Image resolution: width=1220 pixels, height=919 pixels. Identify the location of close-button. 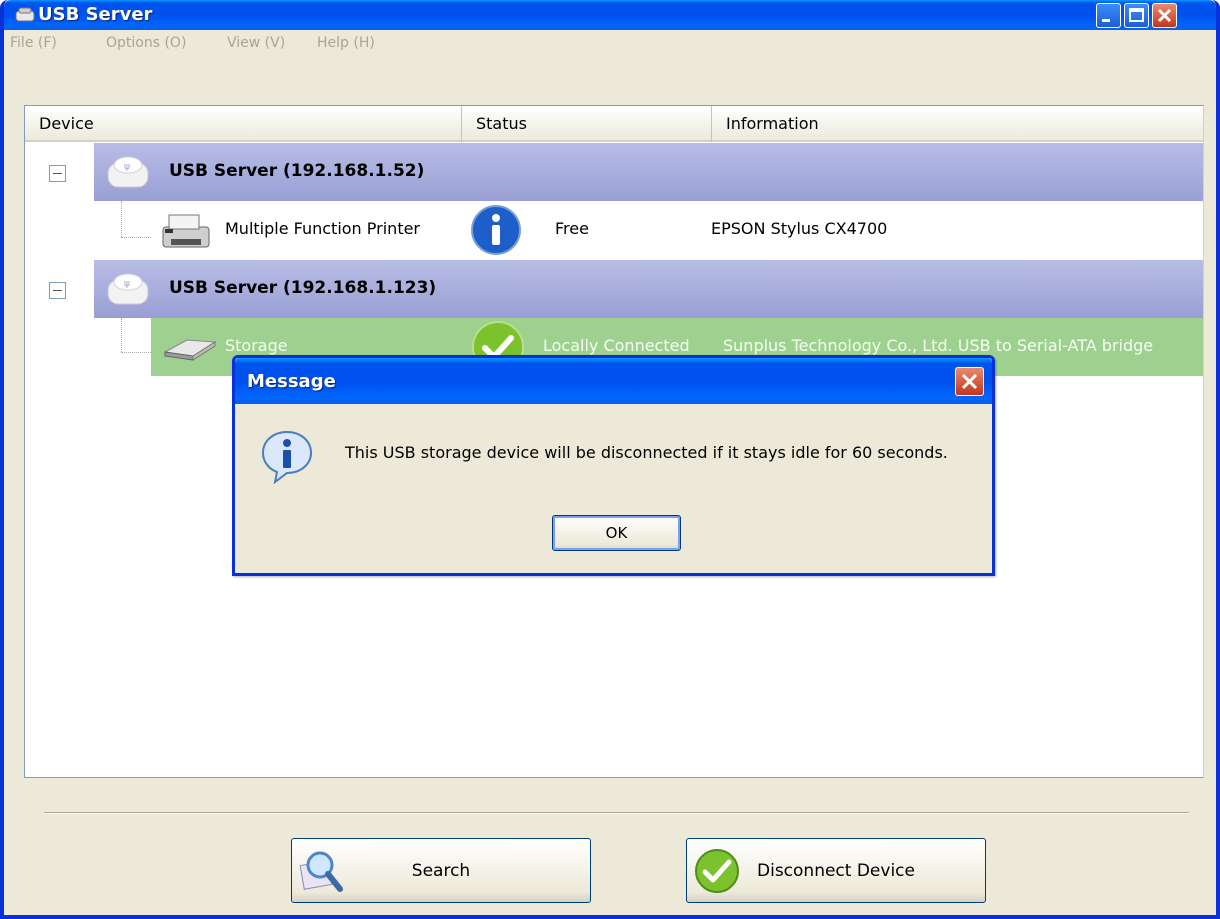
(1164, 15).